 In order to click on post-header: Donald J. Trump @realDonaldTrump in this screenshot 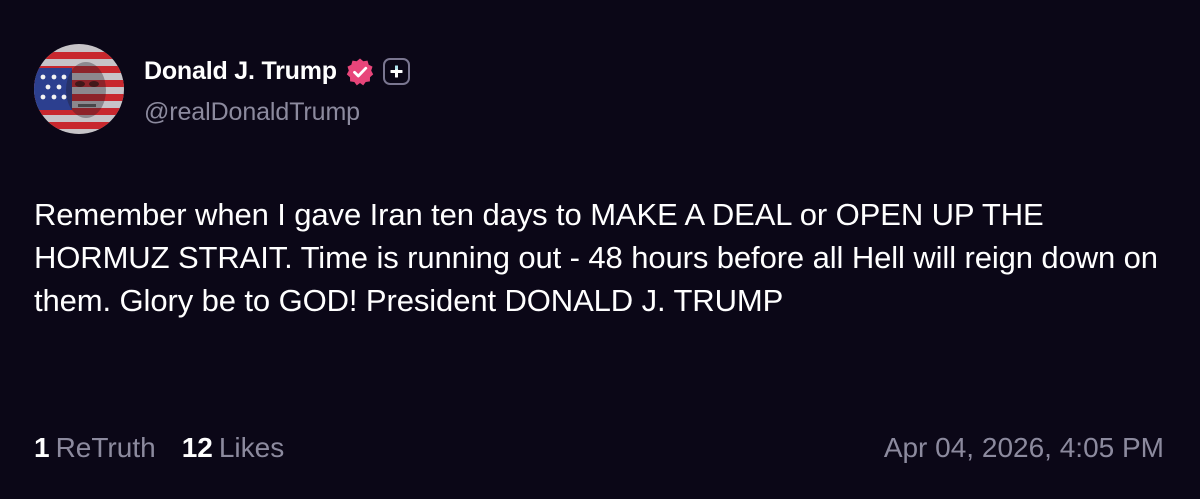, I will do `click(222, 89)`.